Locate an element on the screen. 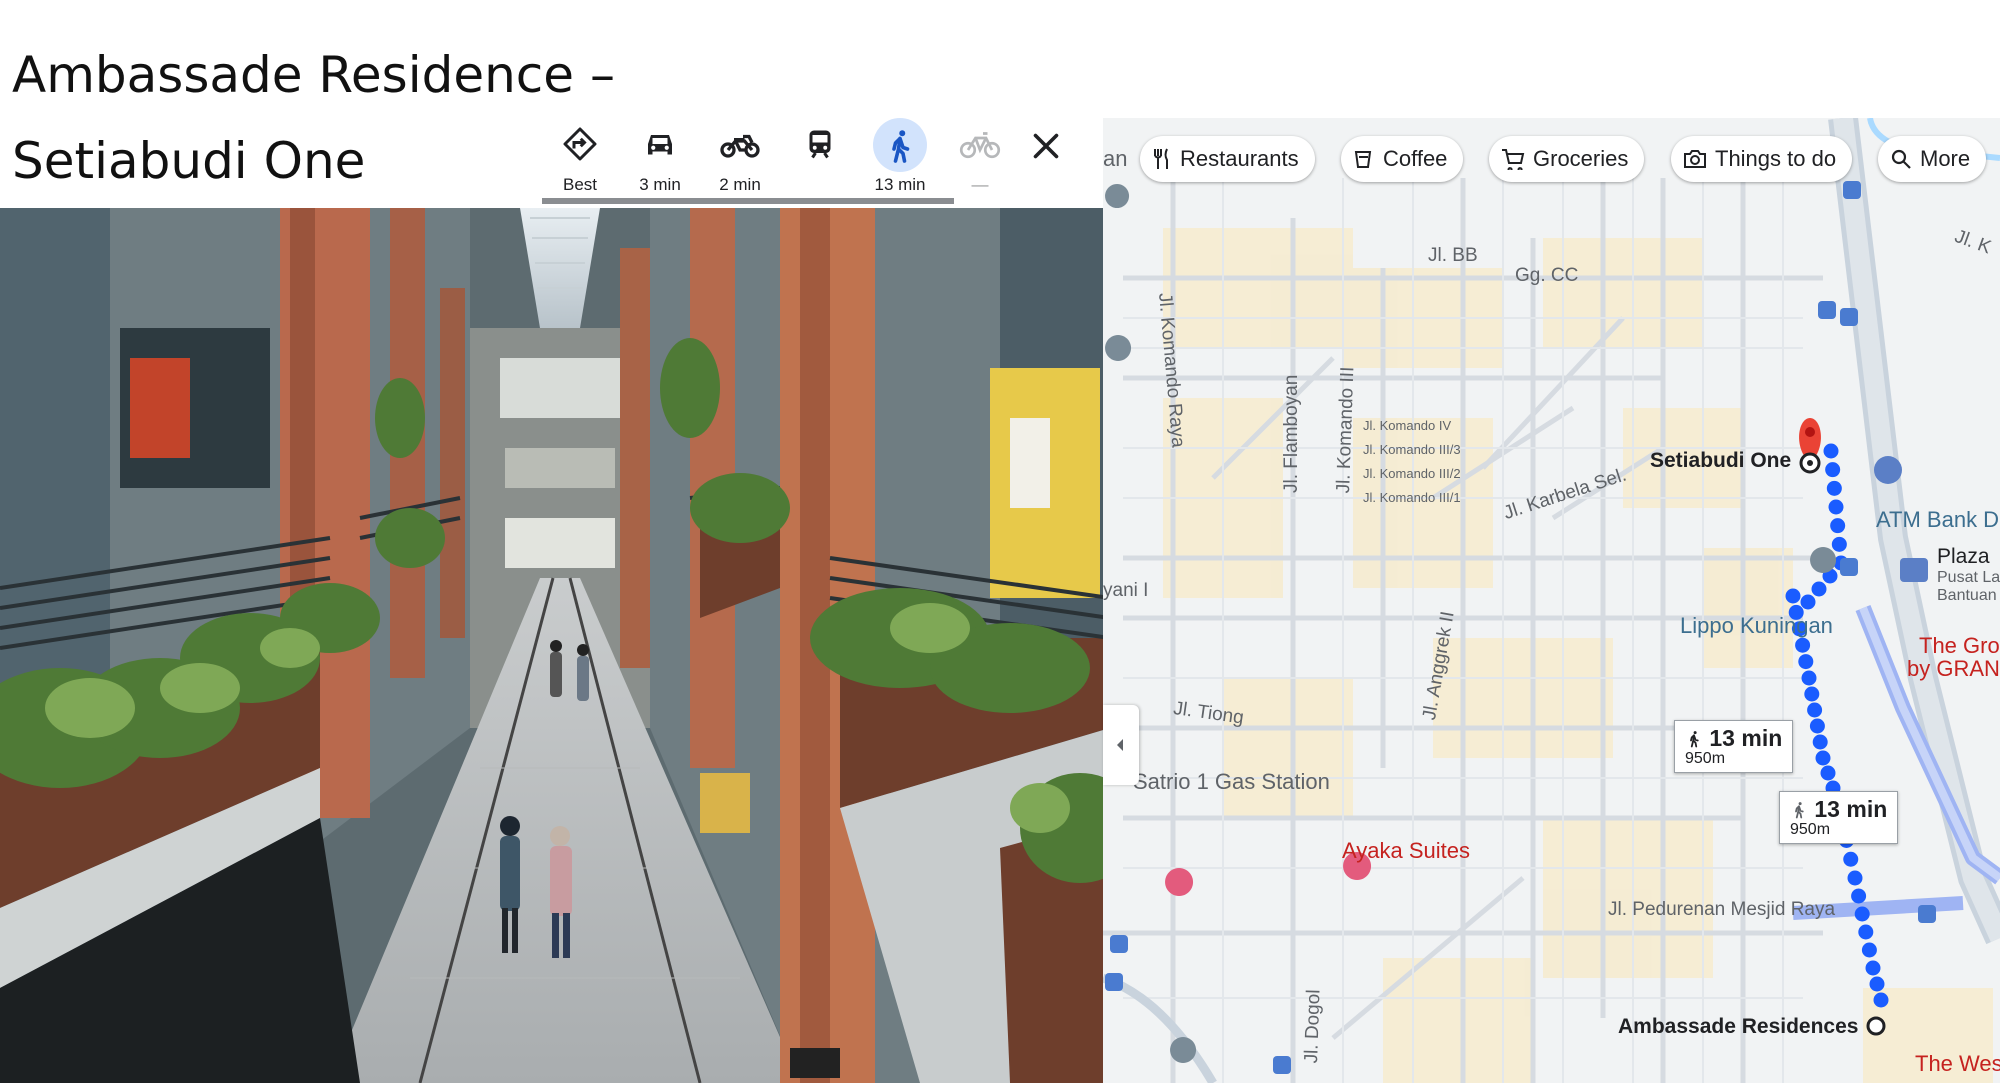  street-bb: Jl. BB is located at coordinates (1453, 255).